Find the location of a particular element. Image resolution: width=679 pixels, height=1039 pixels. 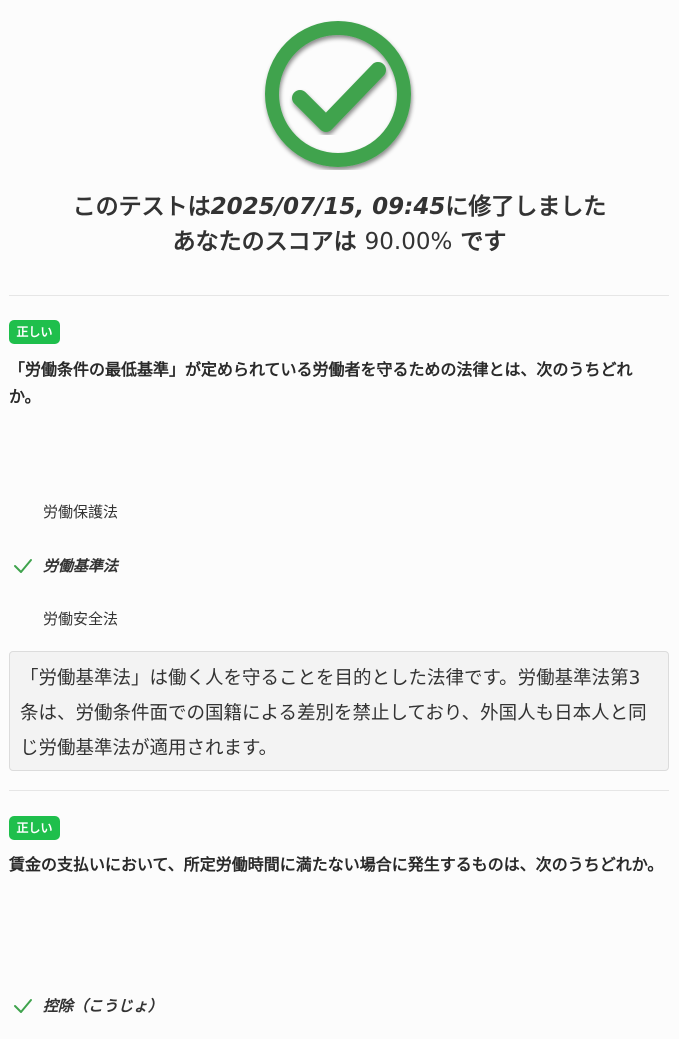

answer-option: 労働保護法 is located at coordinates (339, 512).